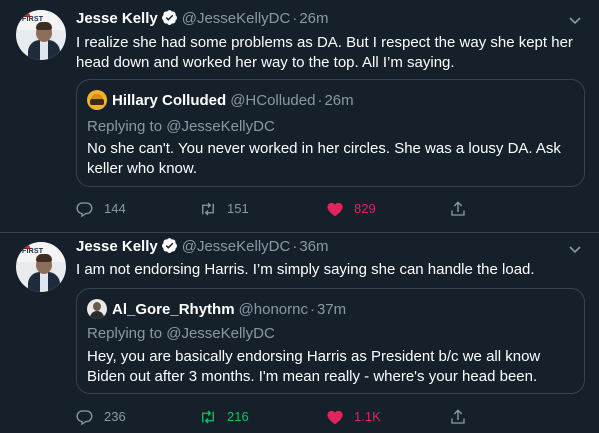 Image resolution: width=599 pixels, height=433 pixels. I want to click on tweet-time: 26m, so click(313, 18).